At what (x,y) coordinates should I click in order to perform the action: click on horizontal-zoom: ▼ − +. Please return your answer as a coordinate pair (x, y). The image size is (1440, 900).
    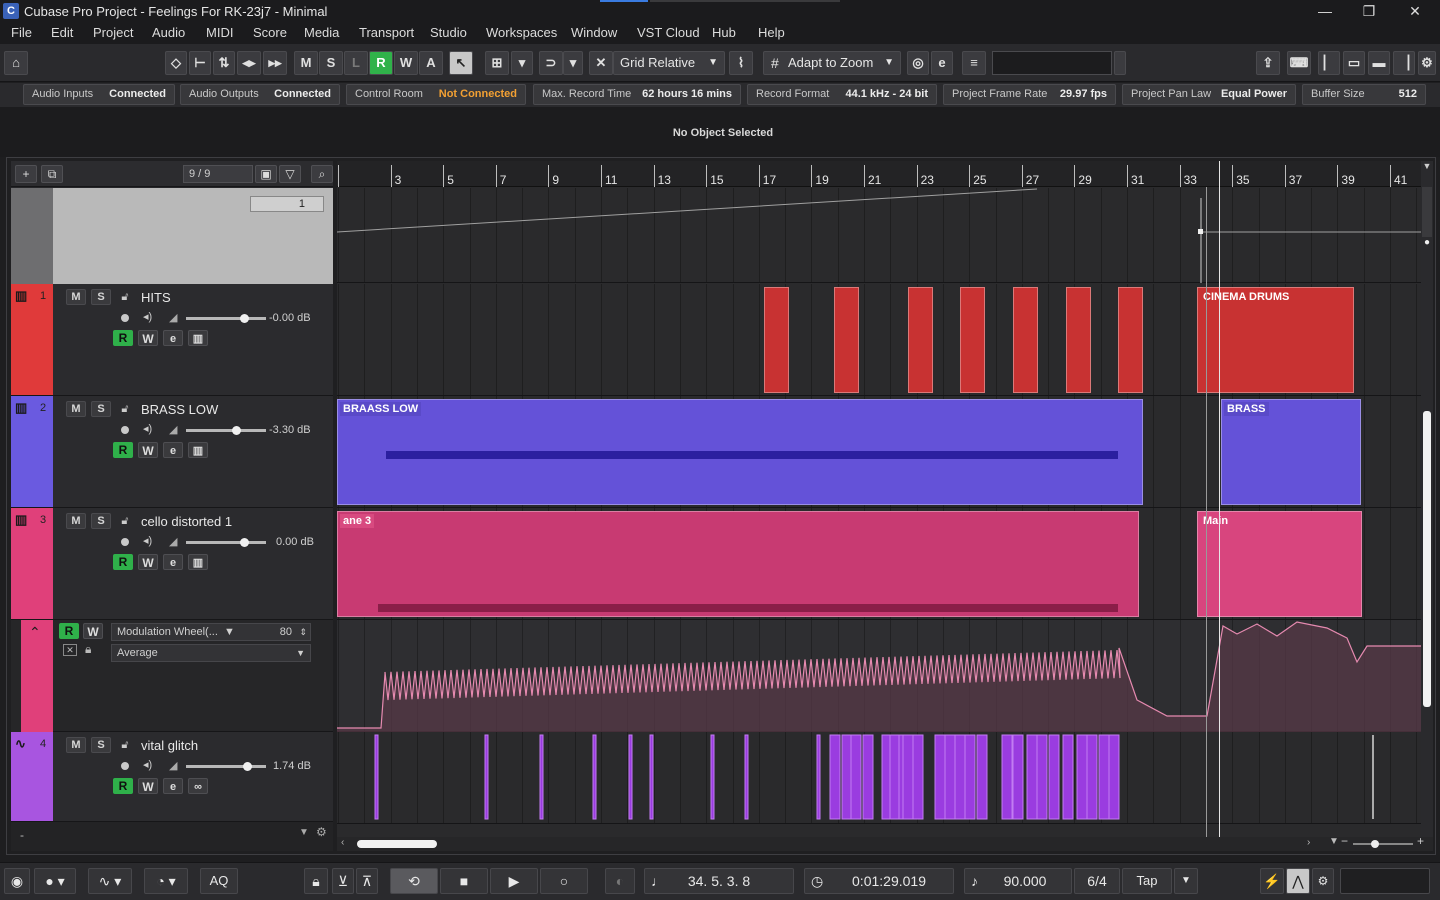
    Looking at the image, I should click on (1378, 842).